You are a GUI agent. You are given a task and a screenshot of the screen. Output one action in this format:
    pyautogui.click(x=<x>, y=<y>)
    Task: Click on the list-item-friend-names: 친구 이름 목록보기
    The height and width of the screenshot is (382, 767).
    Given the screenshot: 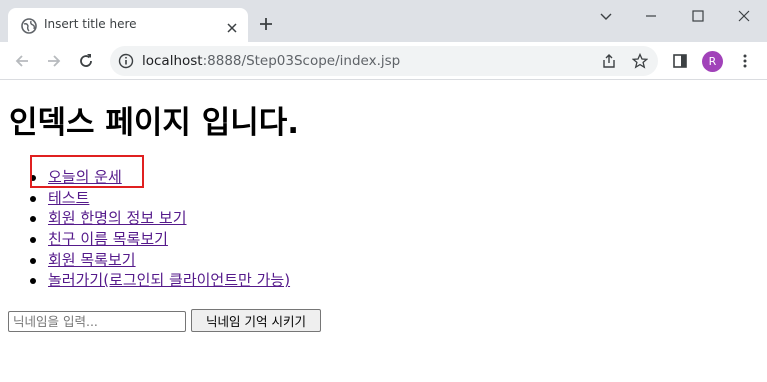 What is the action you would take?
    pyautogui.click(x=159, y=239)
    